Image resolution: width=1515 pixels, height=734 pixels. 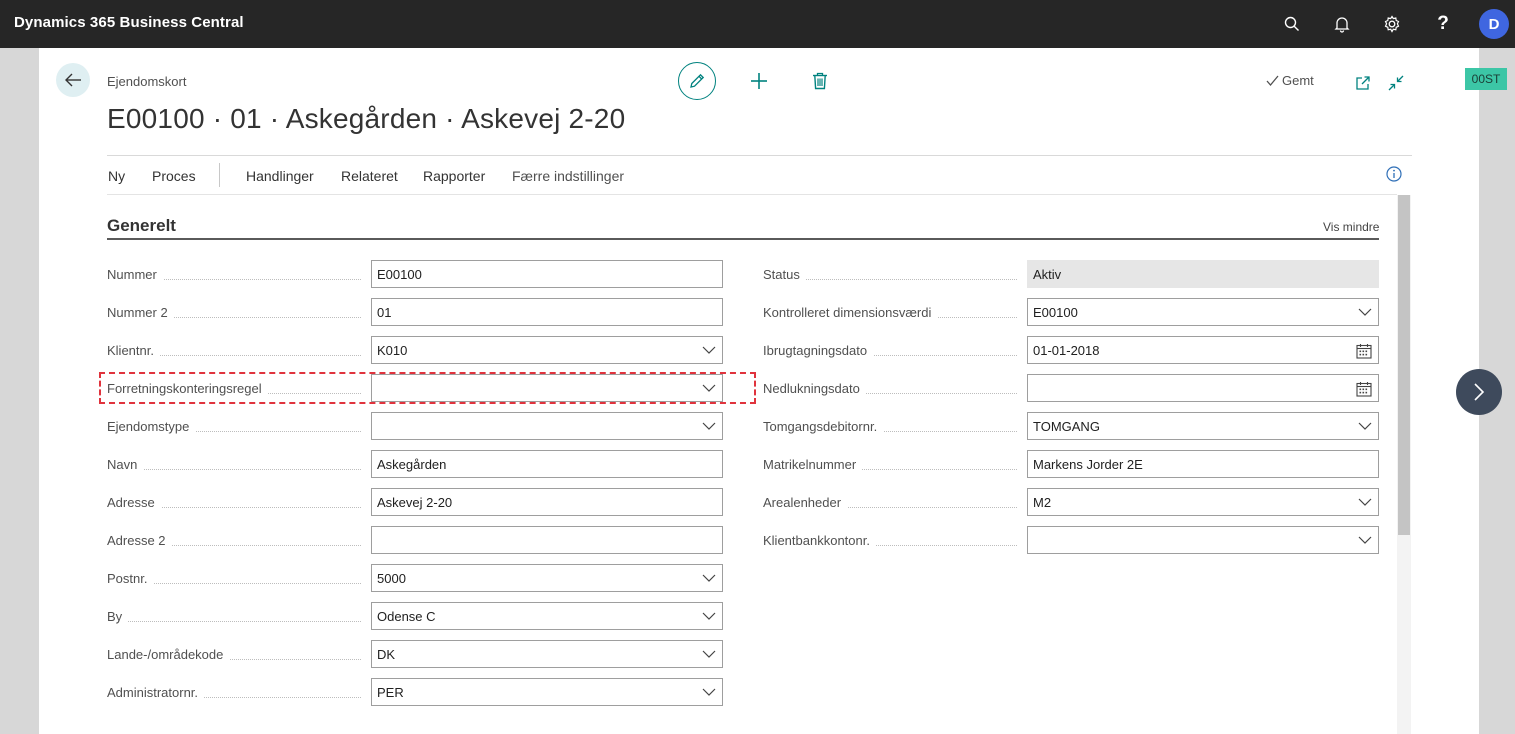 I want to click on field-navn: Navn Askegården, so click(x=415, y=464).